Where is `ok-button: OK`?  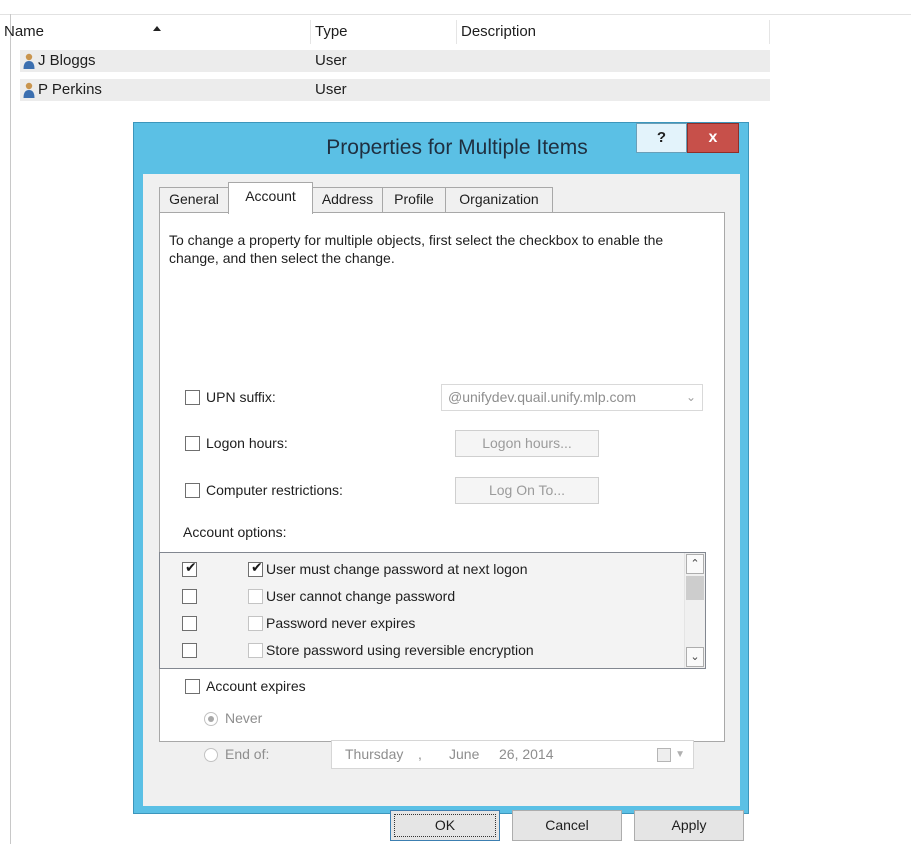
ok-button: OK is located at coordinates (445, 825).